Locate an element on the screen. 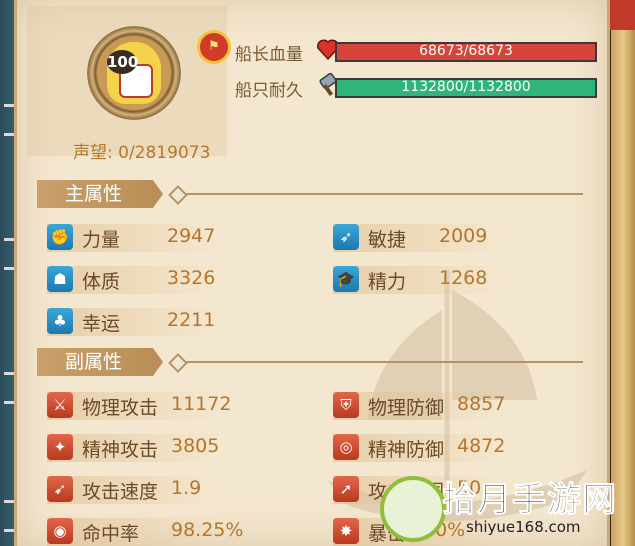  stat-value: 1.9 is located at coordinates (186, 488).